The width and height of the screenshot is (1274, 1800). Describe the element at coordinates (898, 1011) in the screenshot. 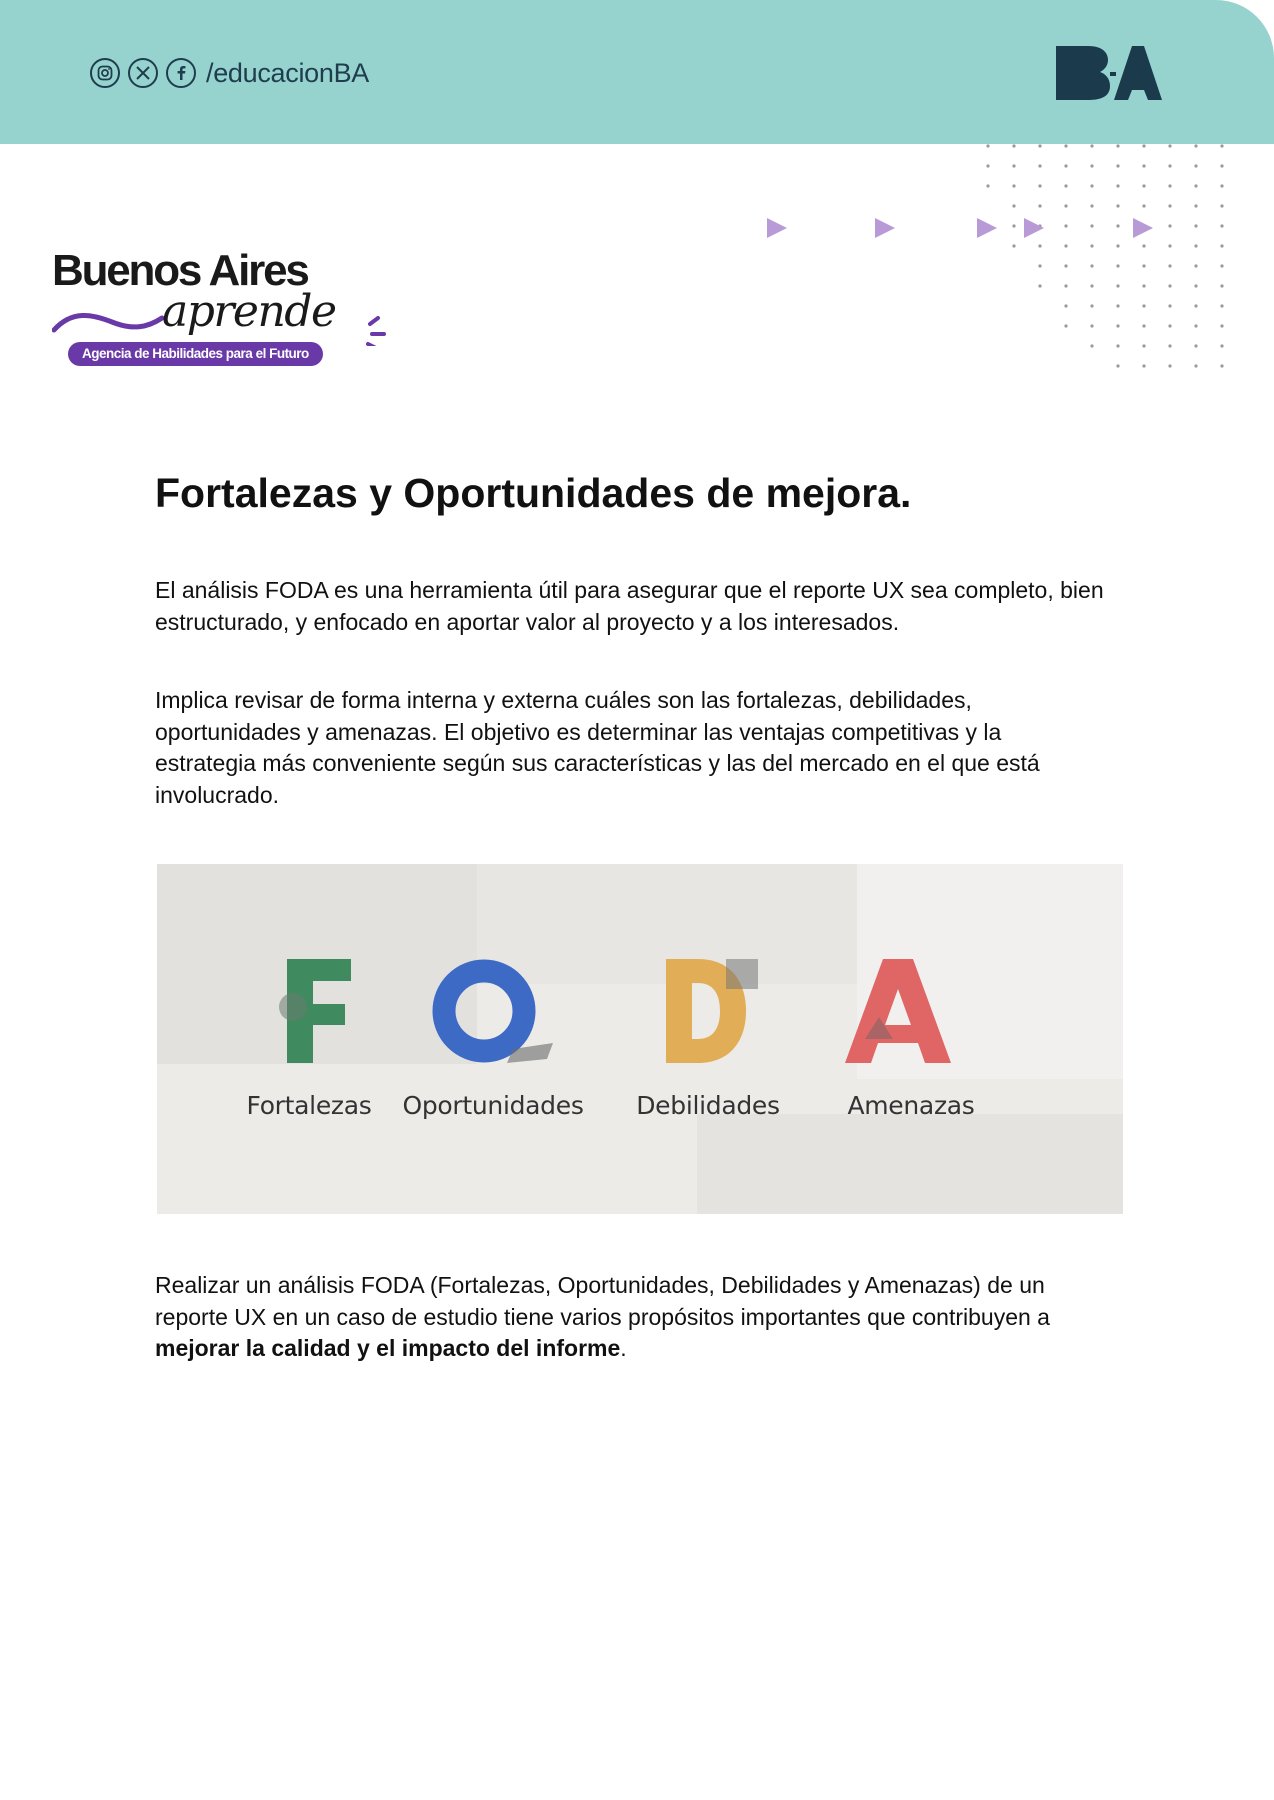

I see `letter-a-glyph` at that location.